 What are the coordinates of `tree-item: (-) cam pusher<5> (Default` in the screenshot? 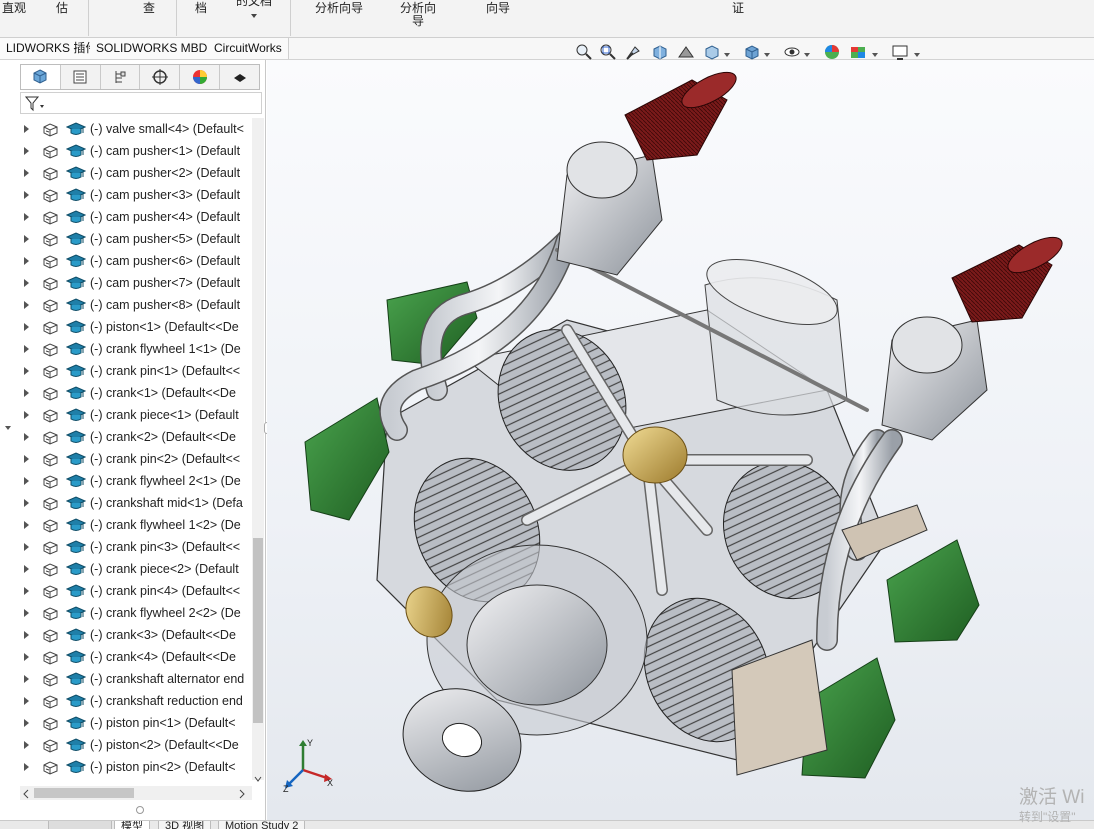 It's located at (136, 239).